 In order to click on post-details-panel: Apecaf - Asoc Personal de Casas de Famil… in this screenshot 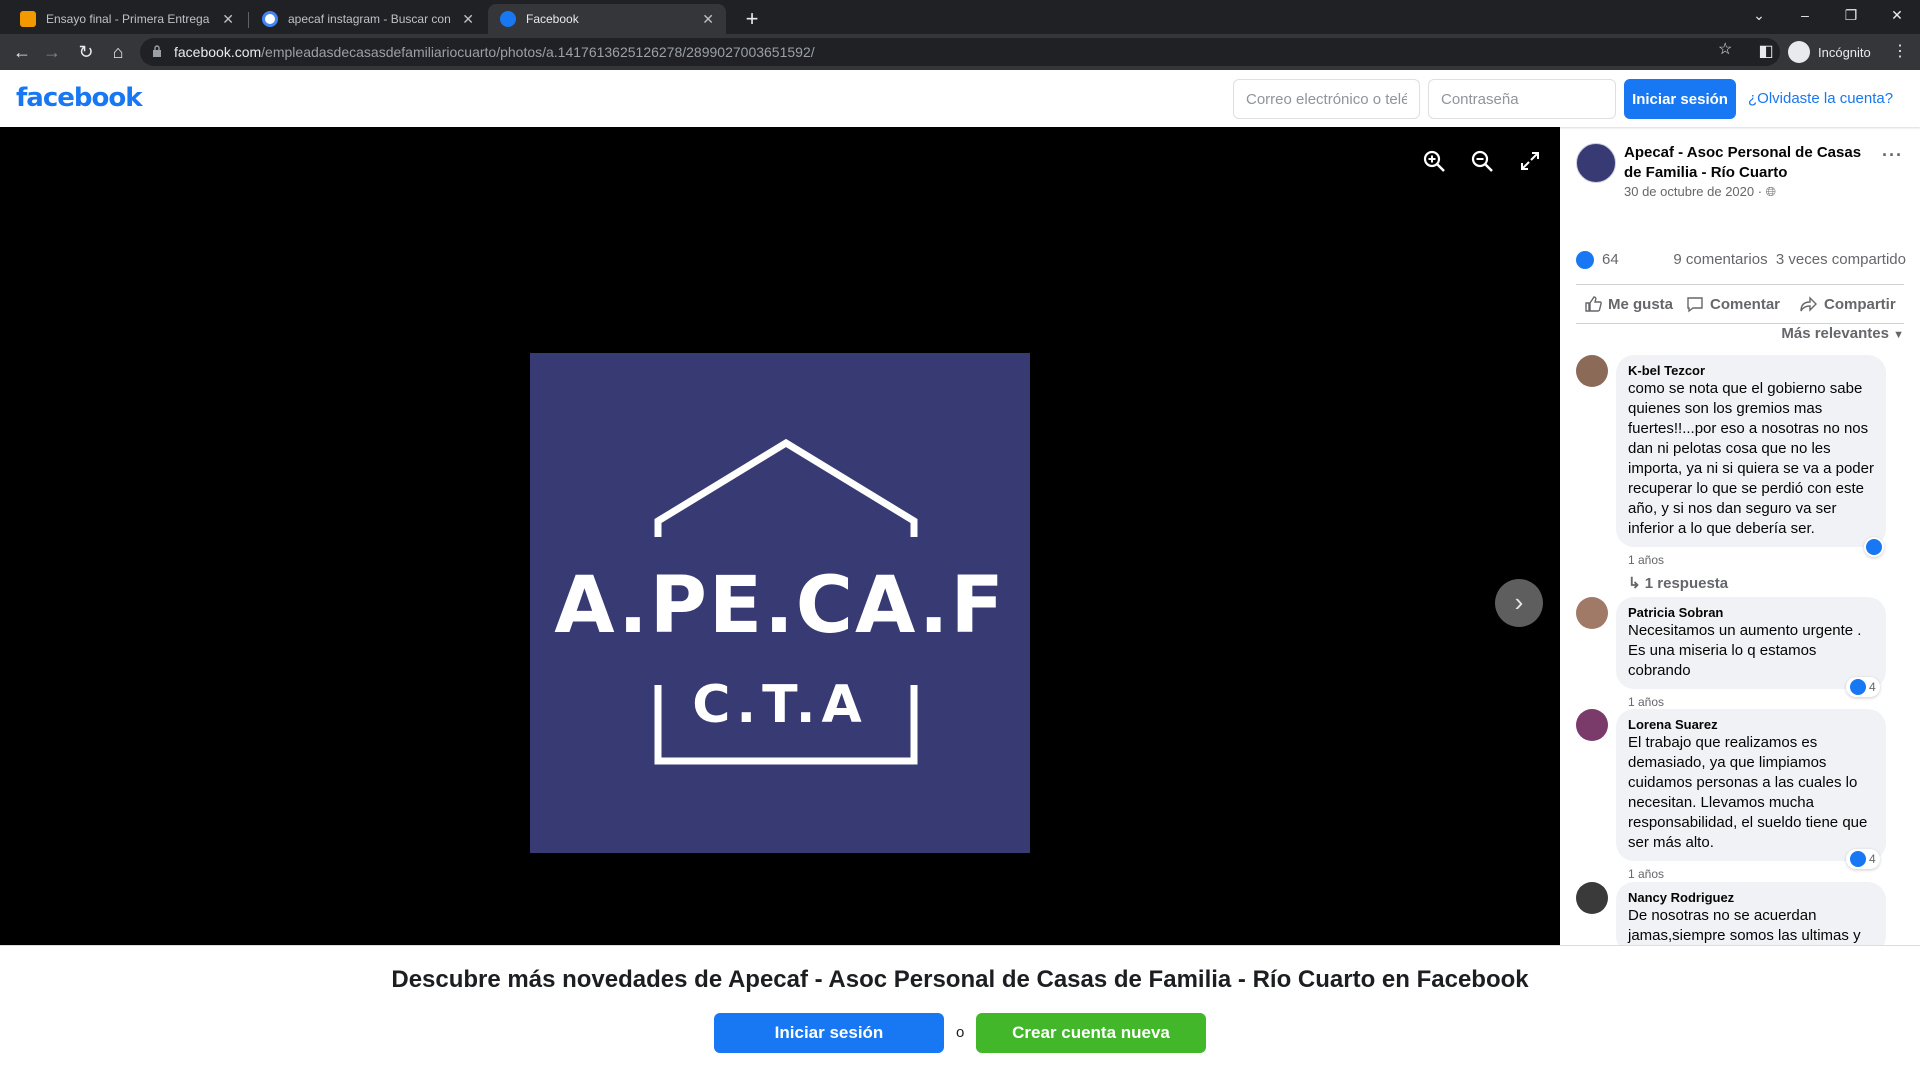, I will do `click(1740, 536)`.